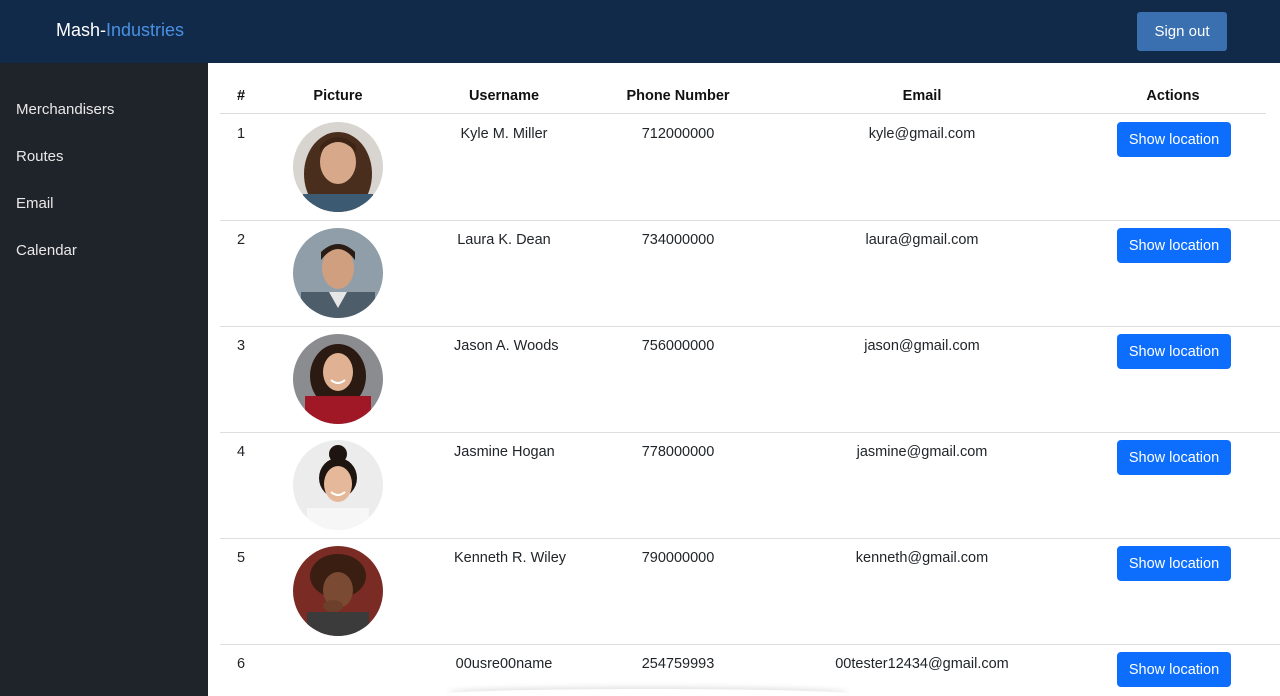 The image size is (1280, 696). Describe the element at coordinates (241, 558) in the screenshot. I see `row-number: 5` at that location.